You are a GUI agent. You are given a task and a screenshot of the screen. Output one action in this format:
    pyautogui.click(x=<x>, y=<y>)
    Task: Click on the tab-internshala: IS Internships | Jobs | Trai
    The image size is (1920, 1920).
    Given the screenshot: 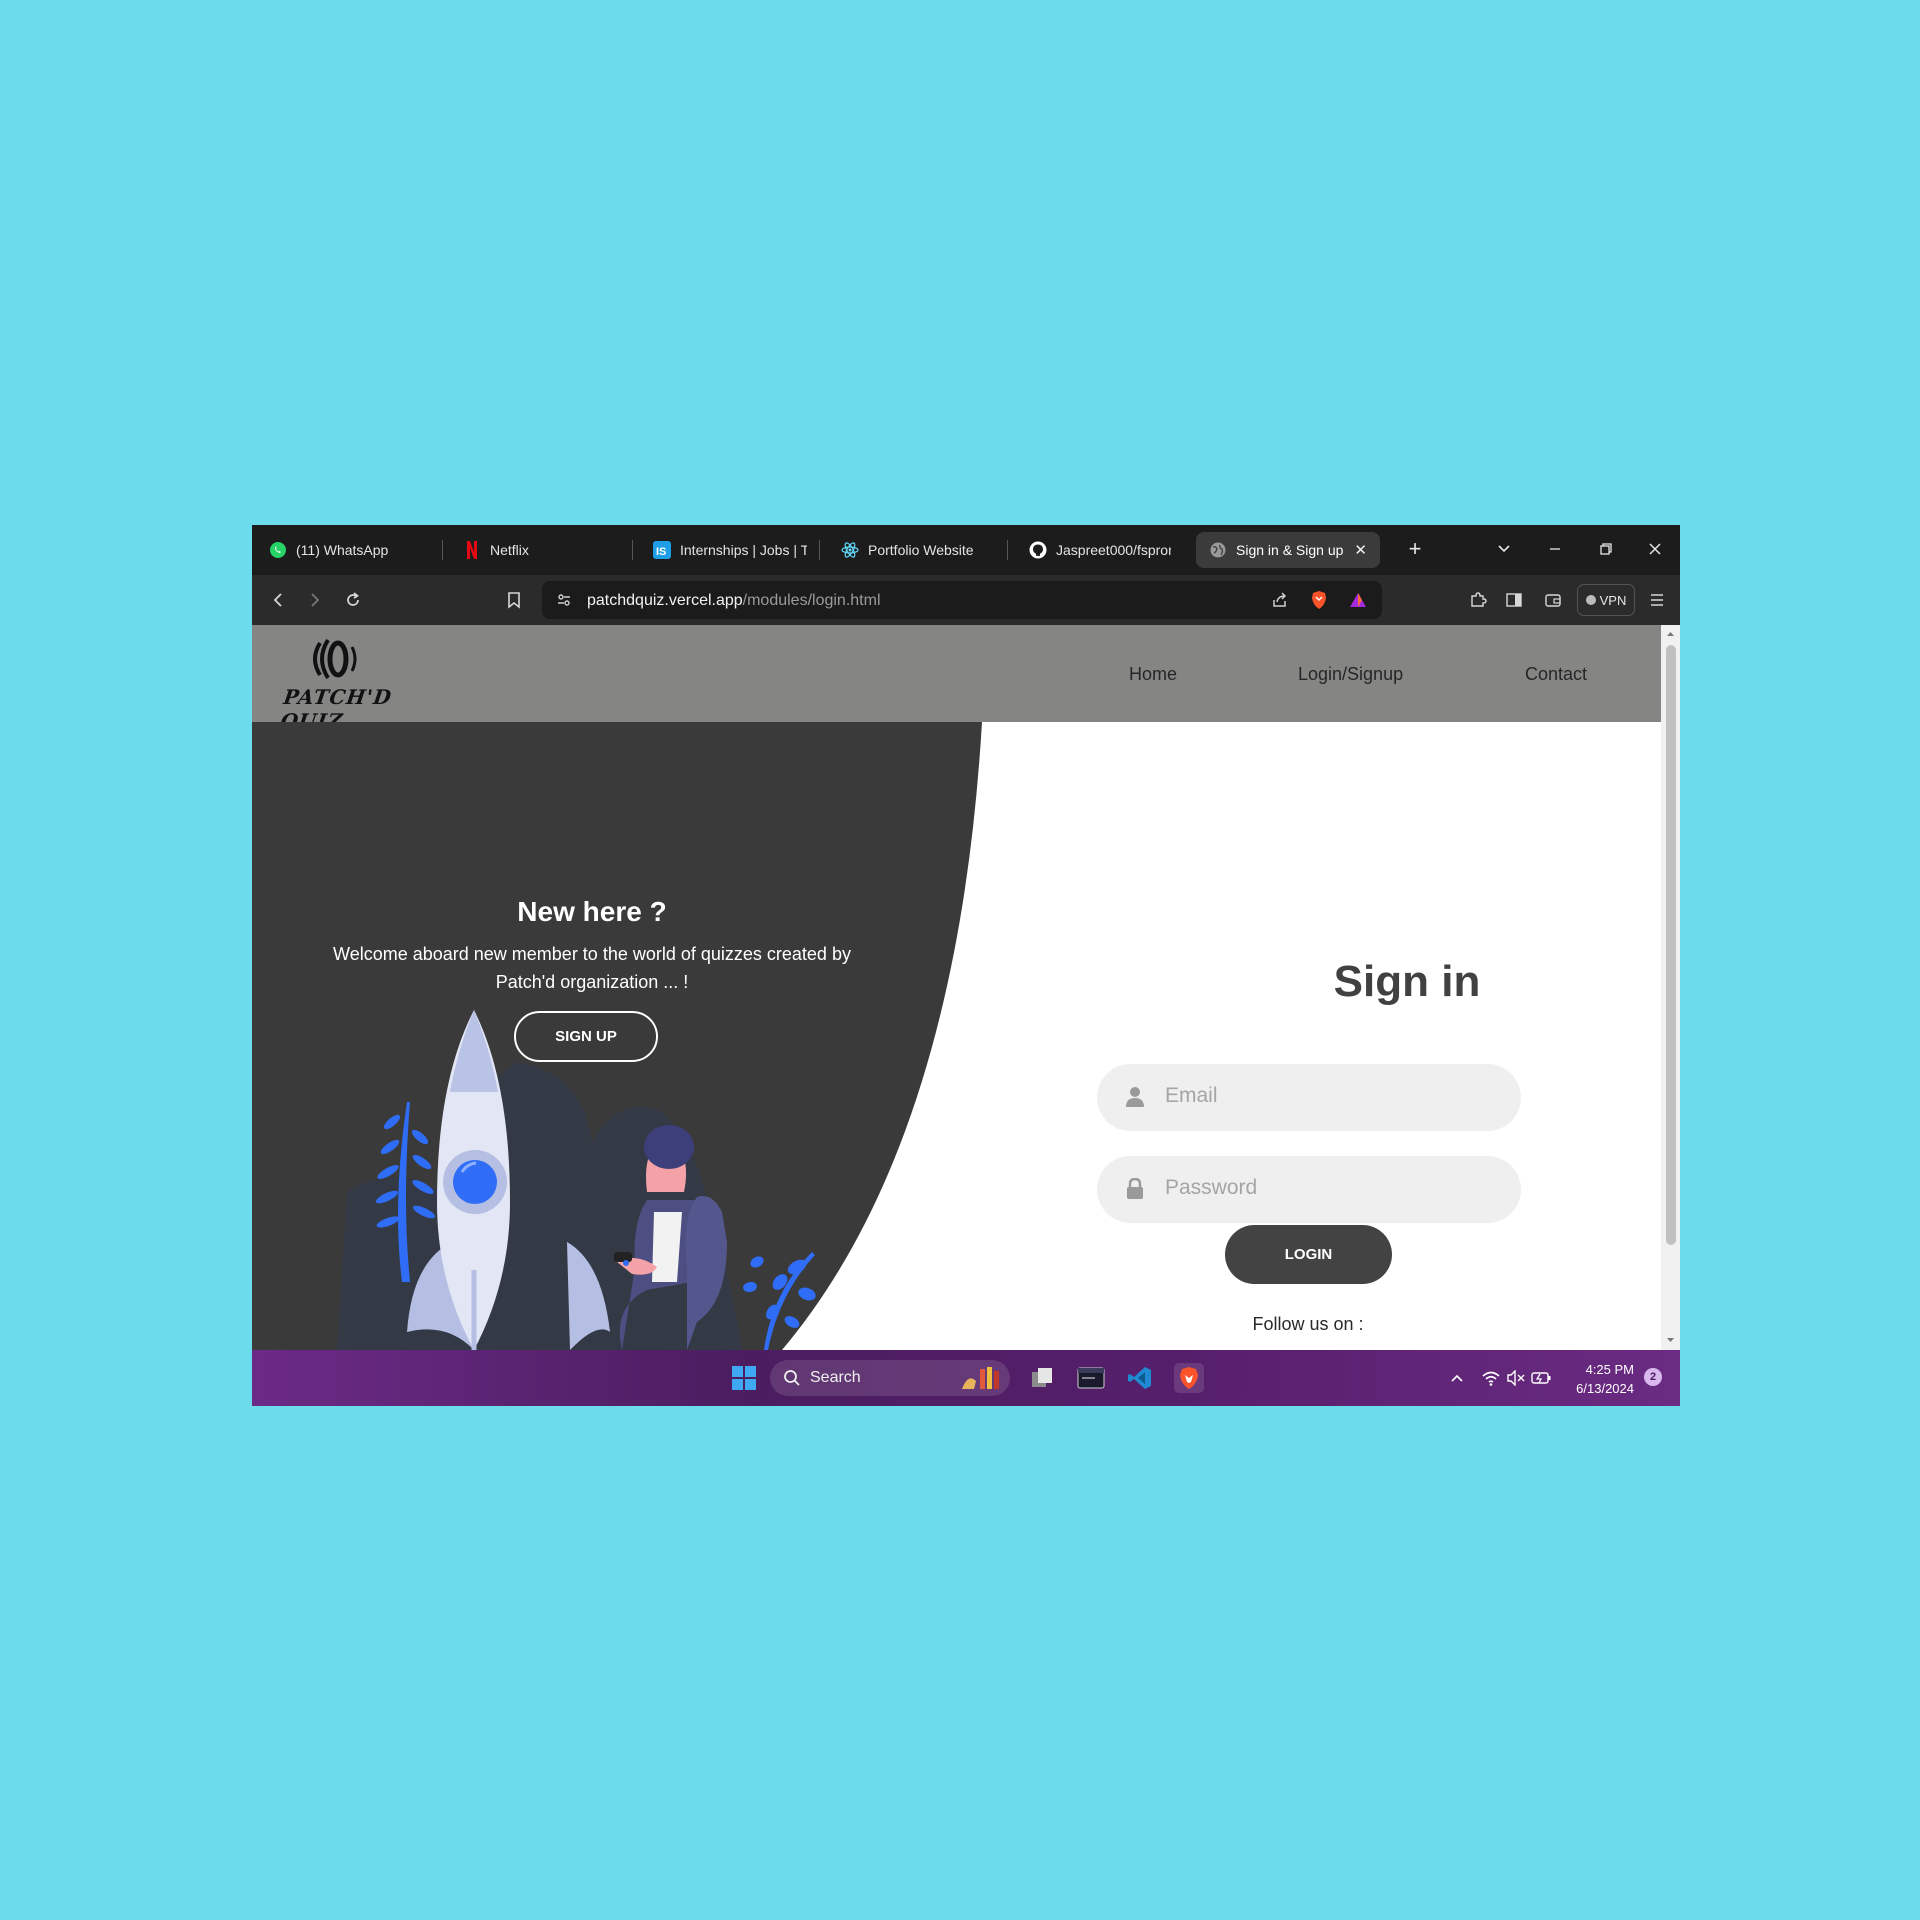 What is the action you would take?
    pyautogui.click(x=730, y=550)
    